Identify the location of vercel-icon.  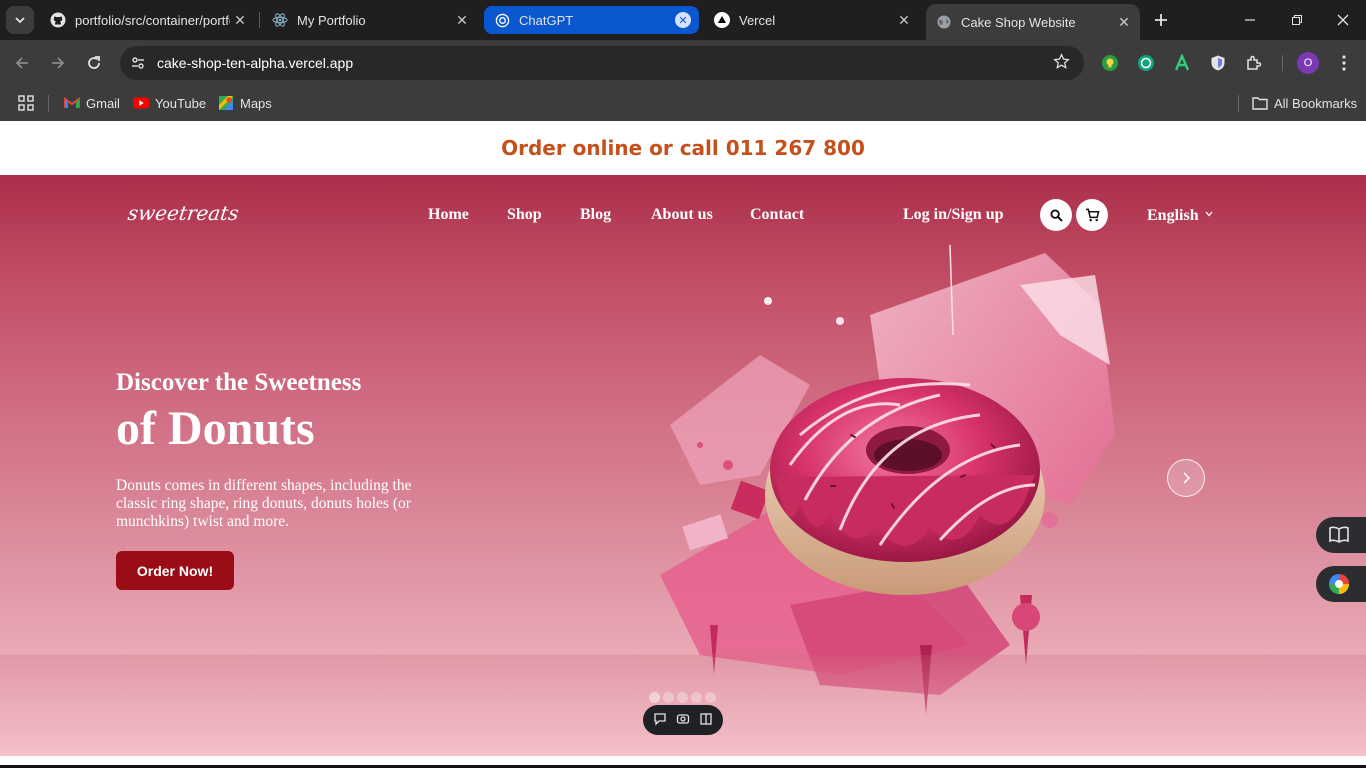
(722, 20).